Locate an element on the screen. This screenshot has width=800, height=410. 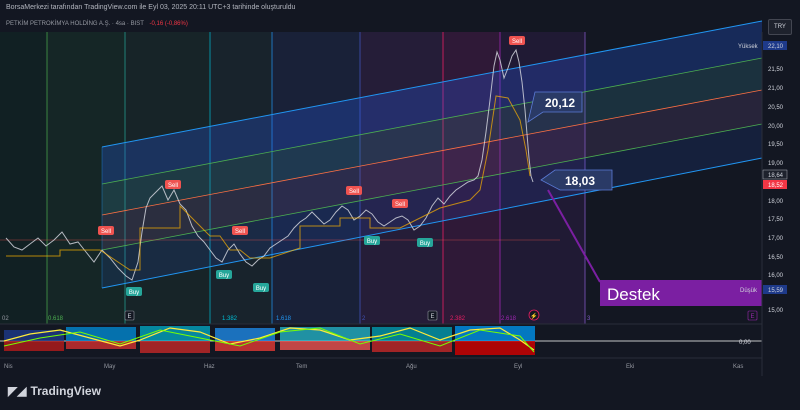
price-tick: 16,50 is located at coordinates (776, 258).